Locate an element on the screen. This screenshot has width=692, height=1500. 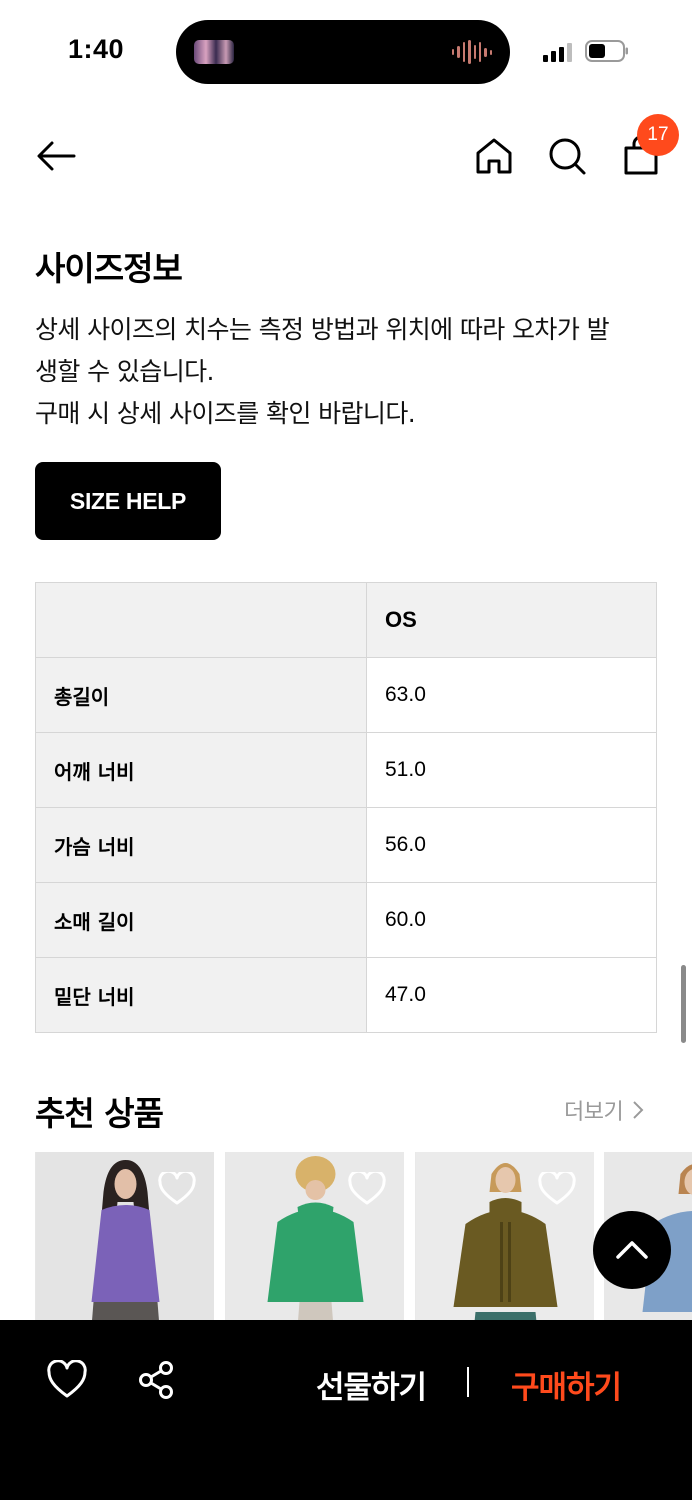
chevron-up-icon is located at coordinates (632, 1250).